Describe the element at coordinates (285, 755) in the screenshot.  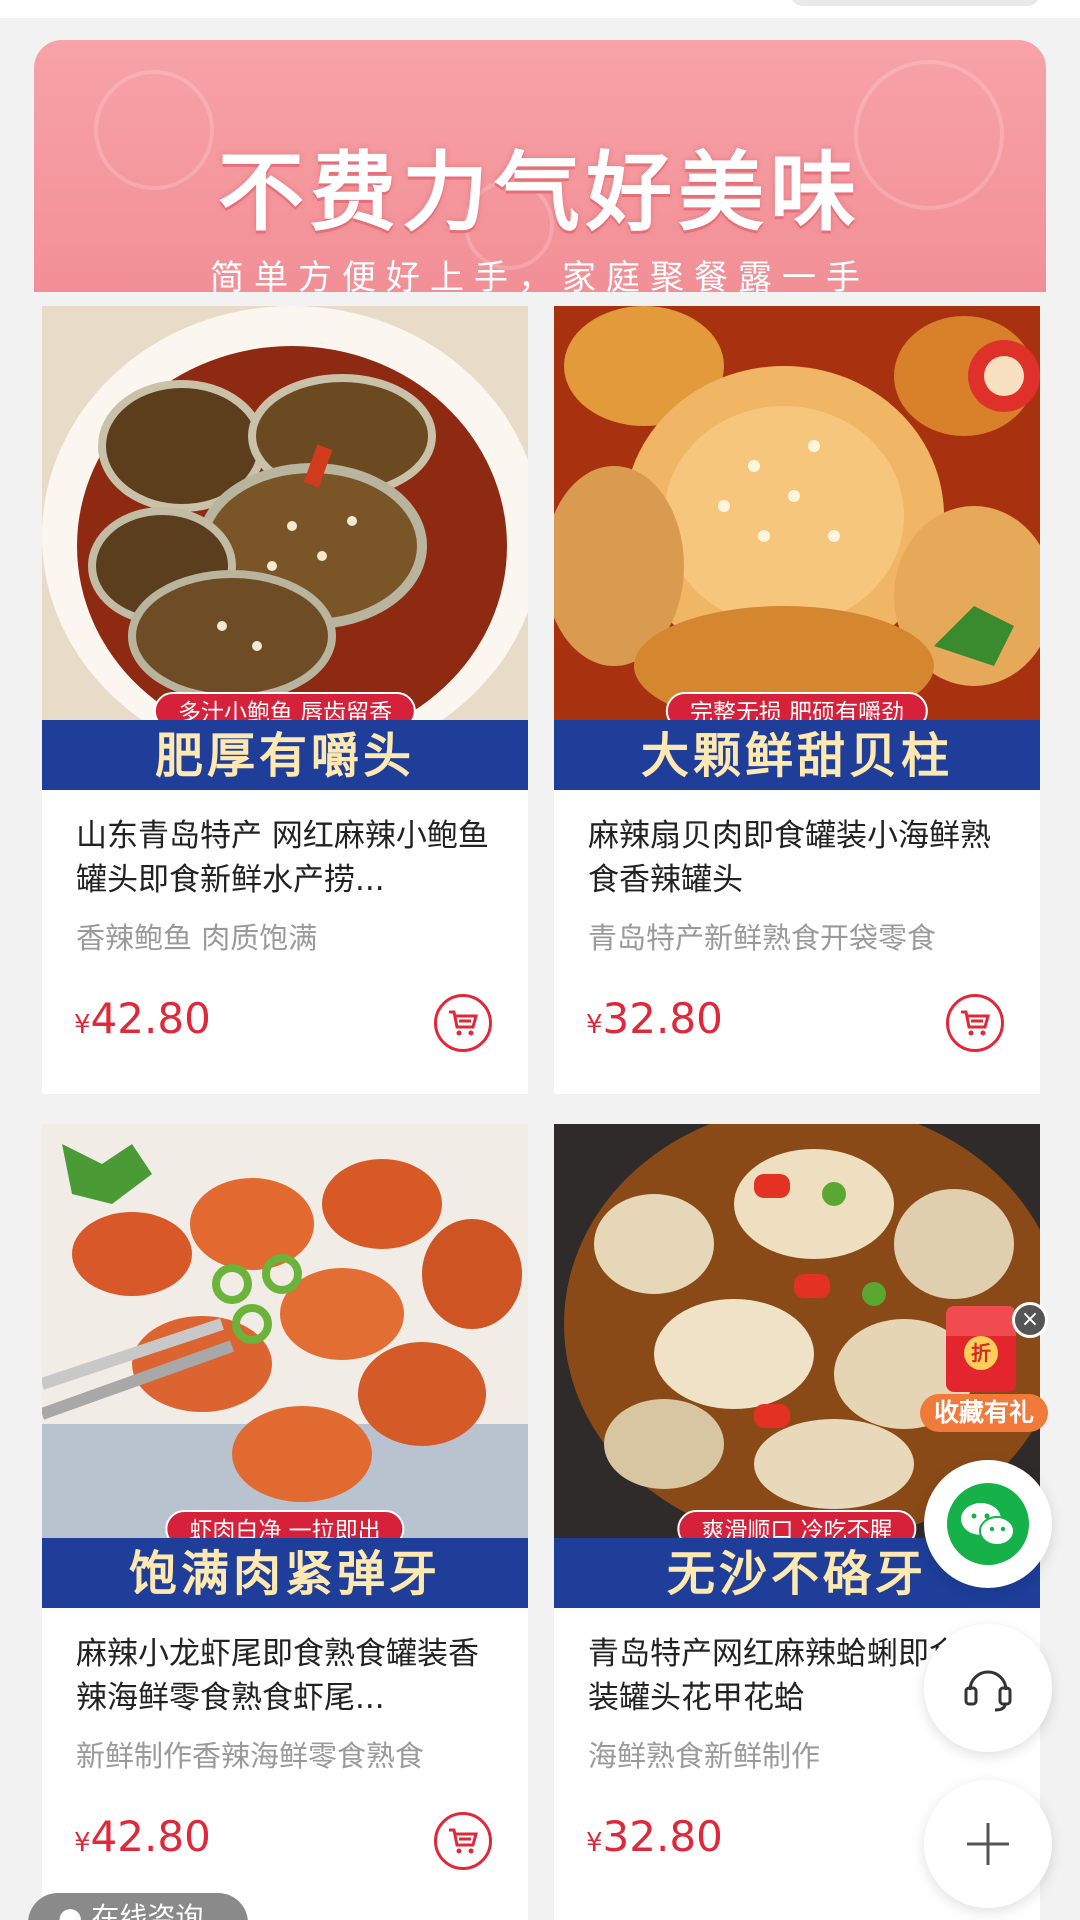
I see `product-slogan: 肥厚有嚼头` at that location.